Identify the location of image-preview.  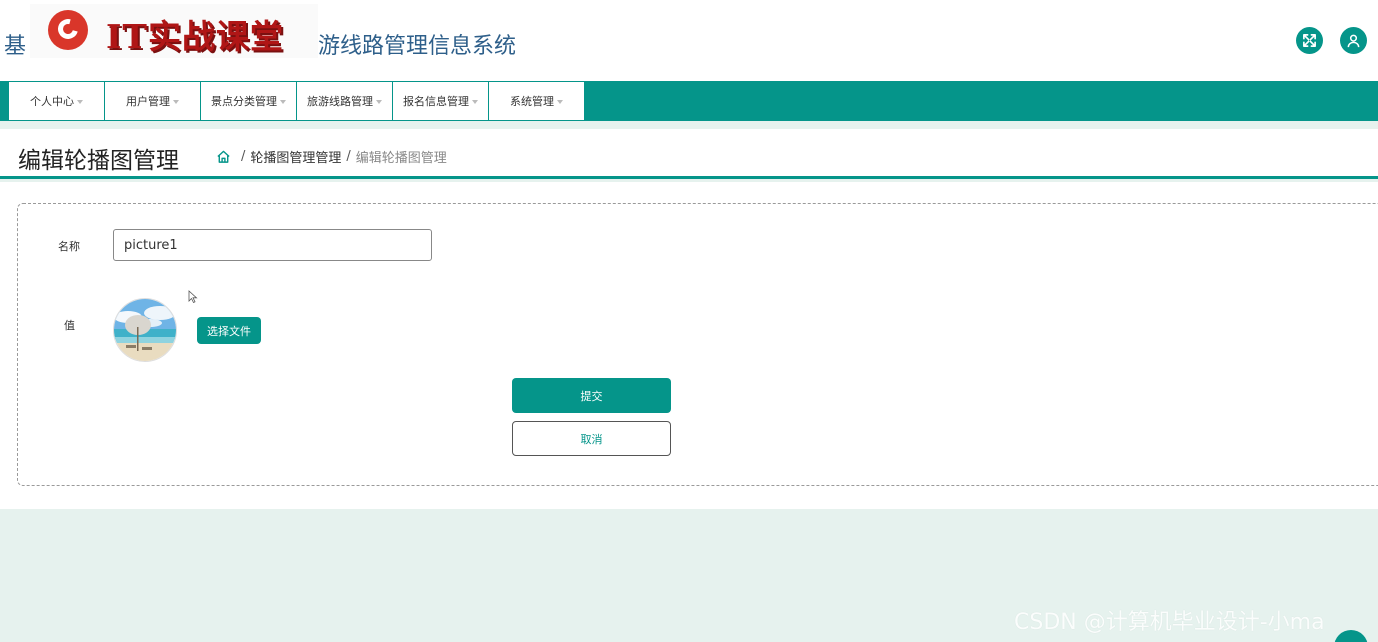
(145, 330).